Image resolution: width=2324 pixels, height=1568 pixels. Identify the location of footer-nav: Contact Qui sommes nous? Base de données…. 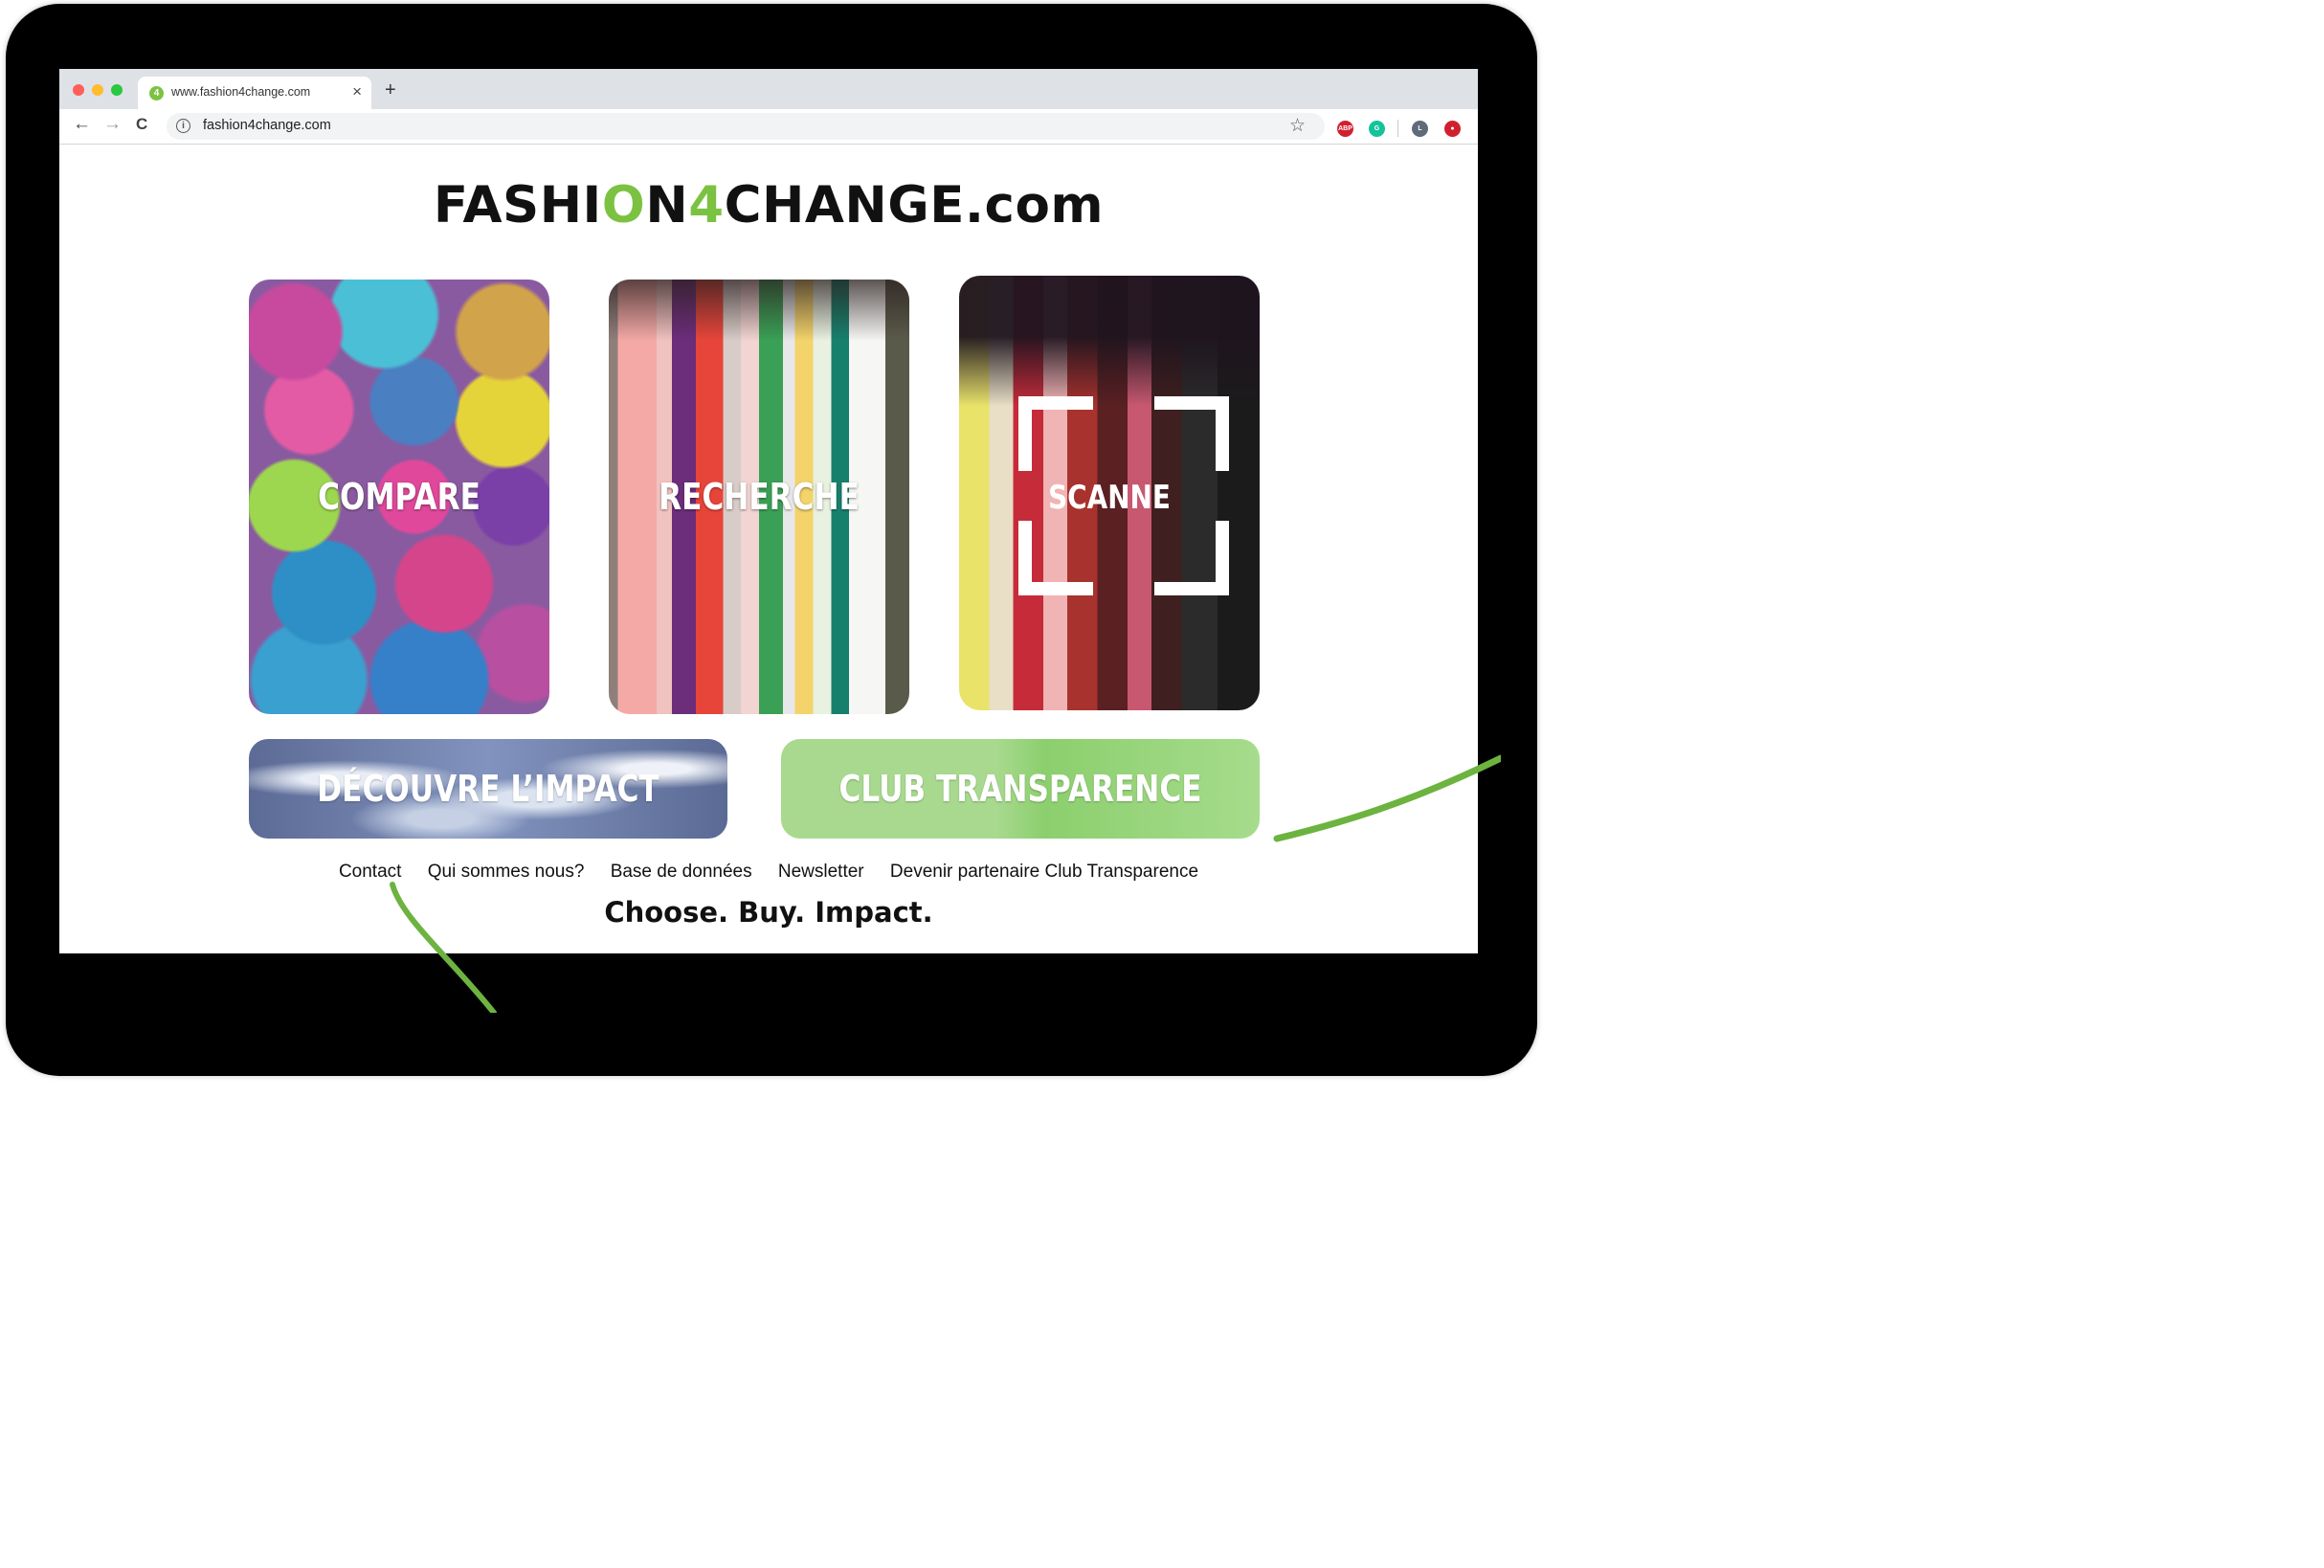
(768, 873).